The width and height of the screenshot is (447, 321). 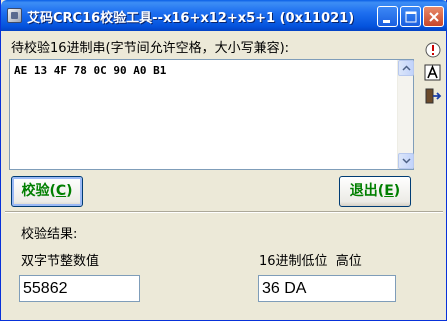 What do you see at coordinates (397, 191) in the screenshot?
I see `exit-button-tail: )` at bounding box center [397, 191].